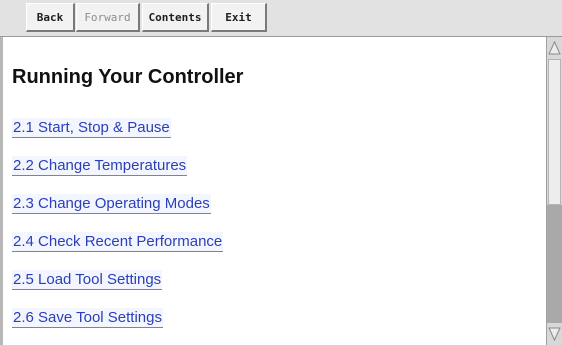  What do you see at coordinates (281, 18) in the screenshot?
I see `toolbar: Back Forward Contents Exit` at bounding box center [281, 18].